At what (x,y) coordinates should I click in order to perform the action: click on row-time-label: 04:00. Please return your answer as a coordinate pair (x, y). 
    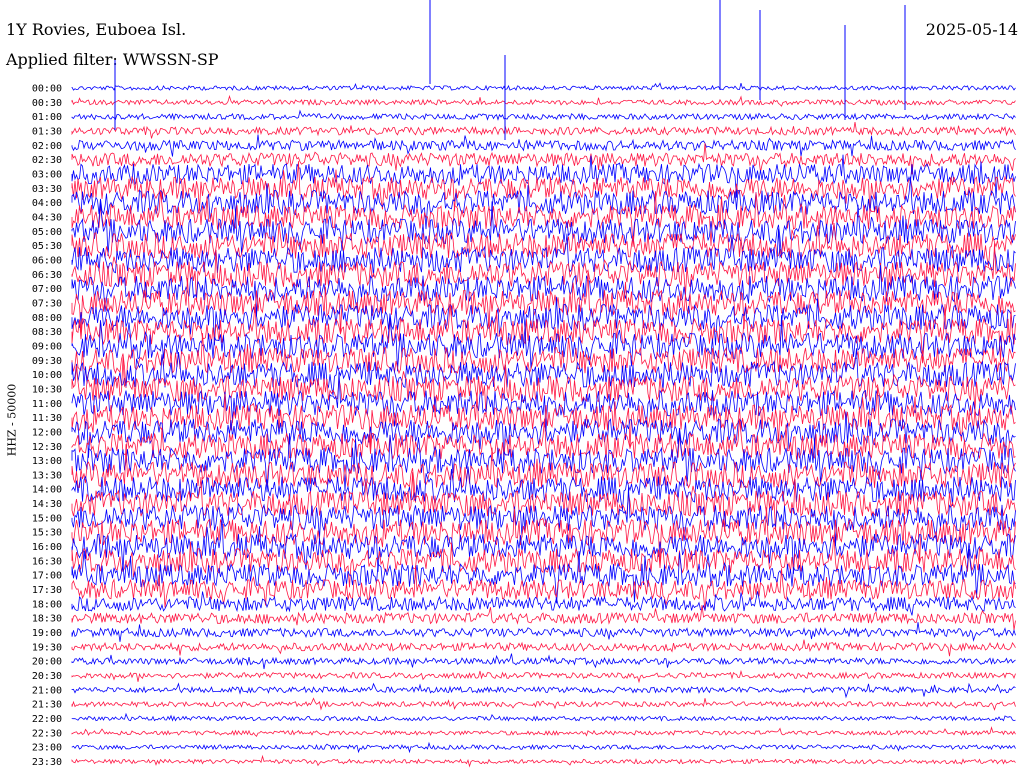
    Looking at the image, I should click on (47, 203).